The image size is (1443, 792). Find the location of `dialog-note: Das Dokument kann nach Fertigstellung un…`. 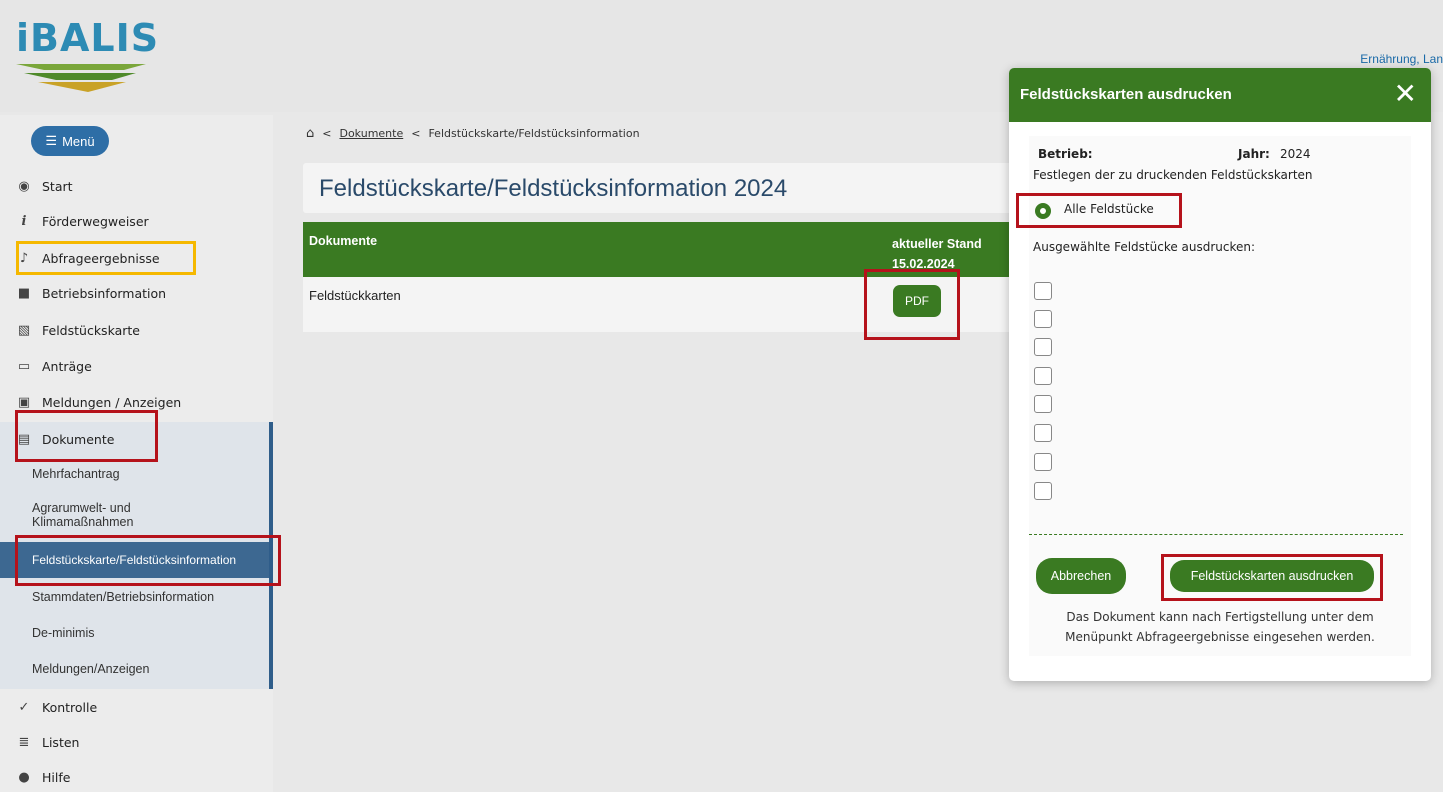

dialog-note: Das Dokument kann nach Fertigstellung un… is located at coordinates (1220, 627).